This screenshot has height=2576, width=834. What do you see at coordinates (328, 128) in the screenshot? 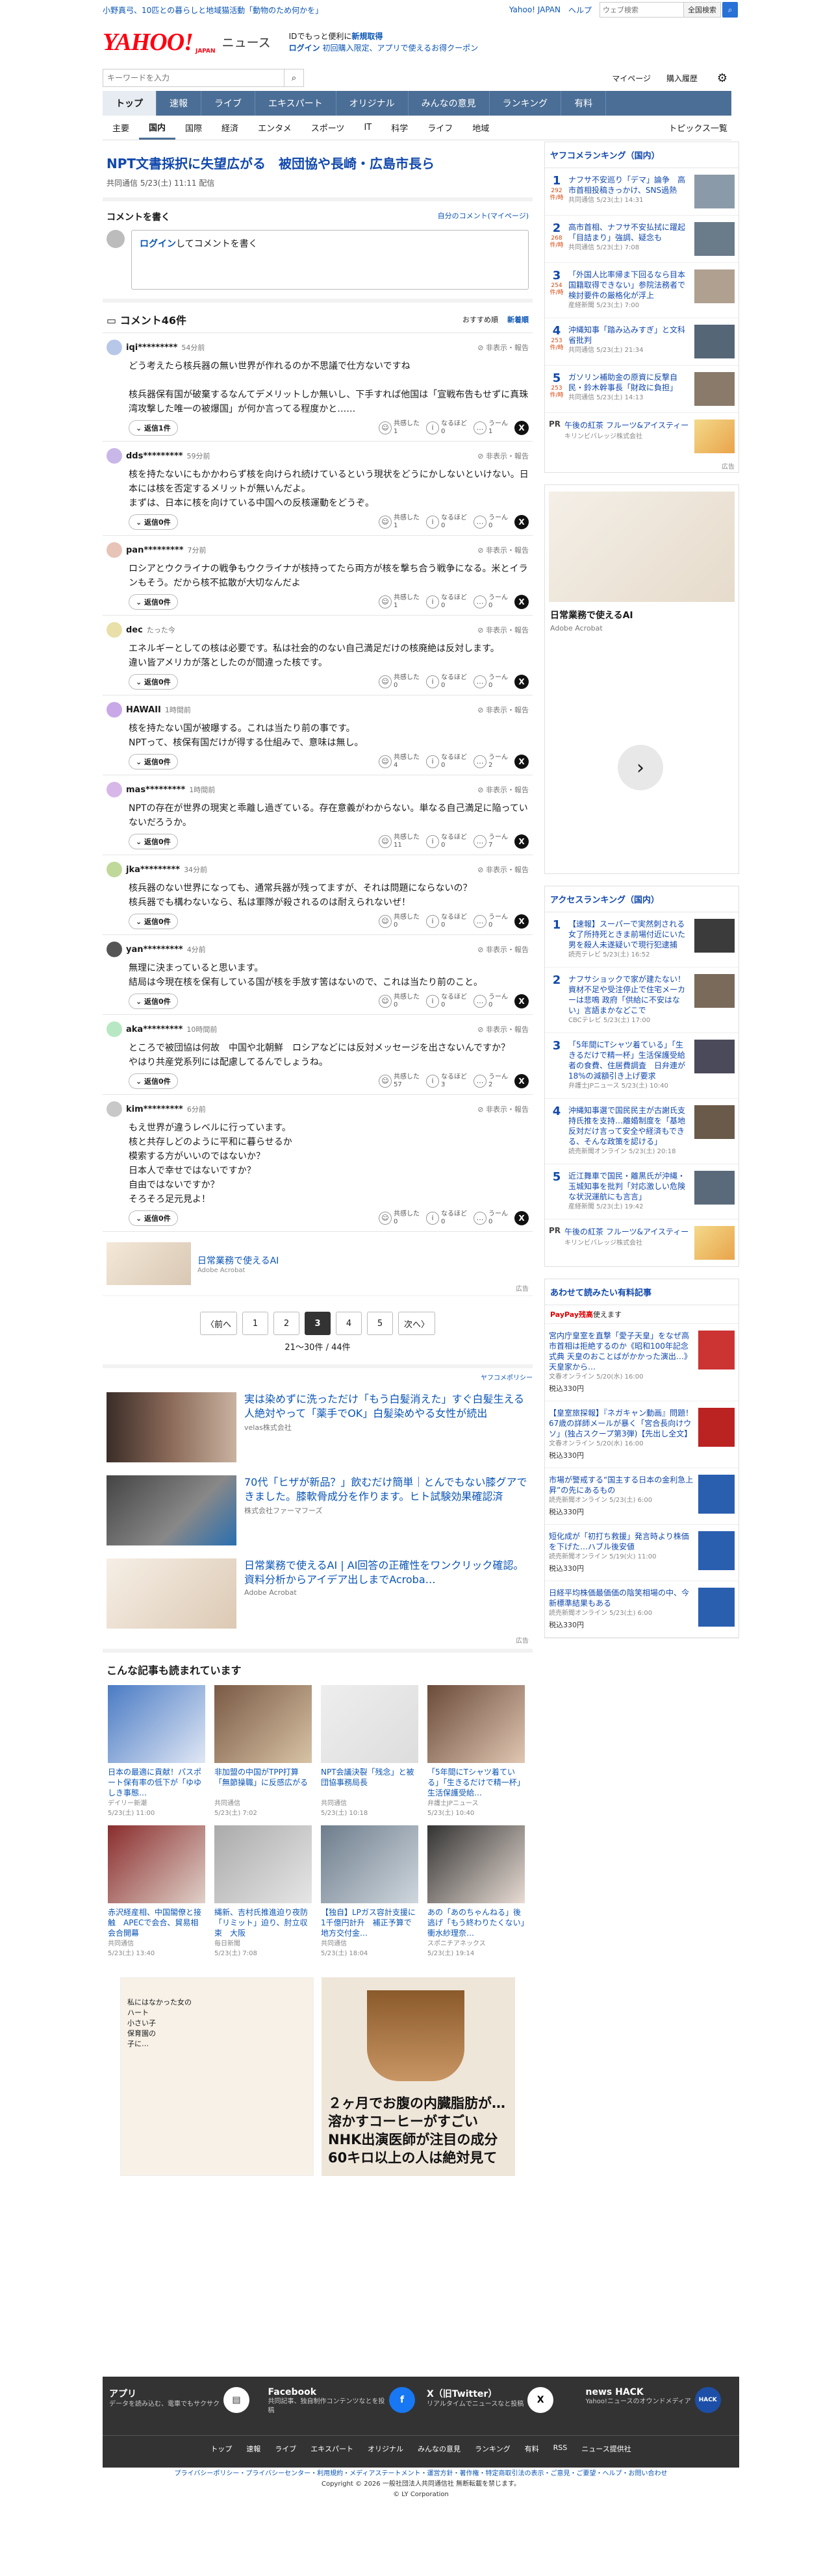
I see `tab-sports: スポーツ` at bounding box center [328, 128].